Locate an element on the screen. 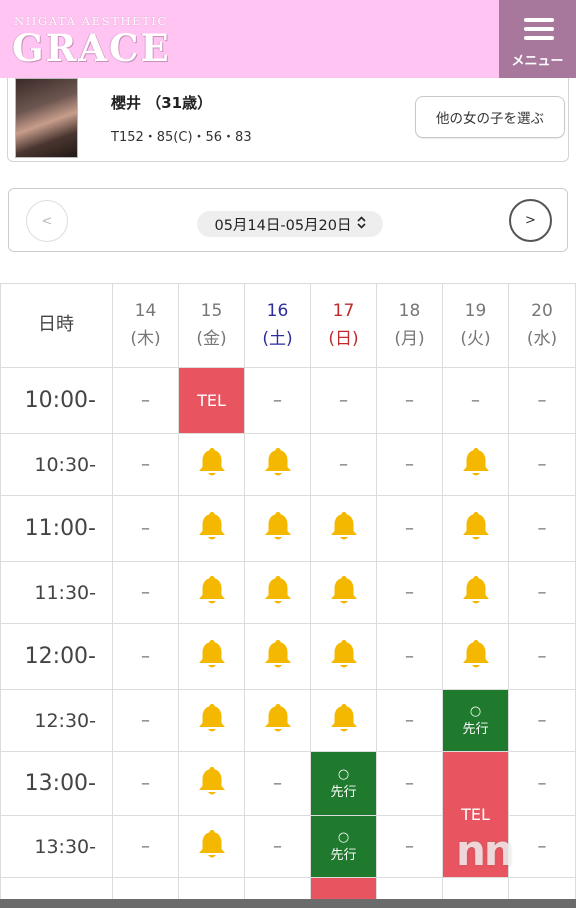 The width and height of the screenshot is (576, 908). profile-photo is located at coordinates (46, 118).